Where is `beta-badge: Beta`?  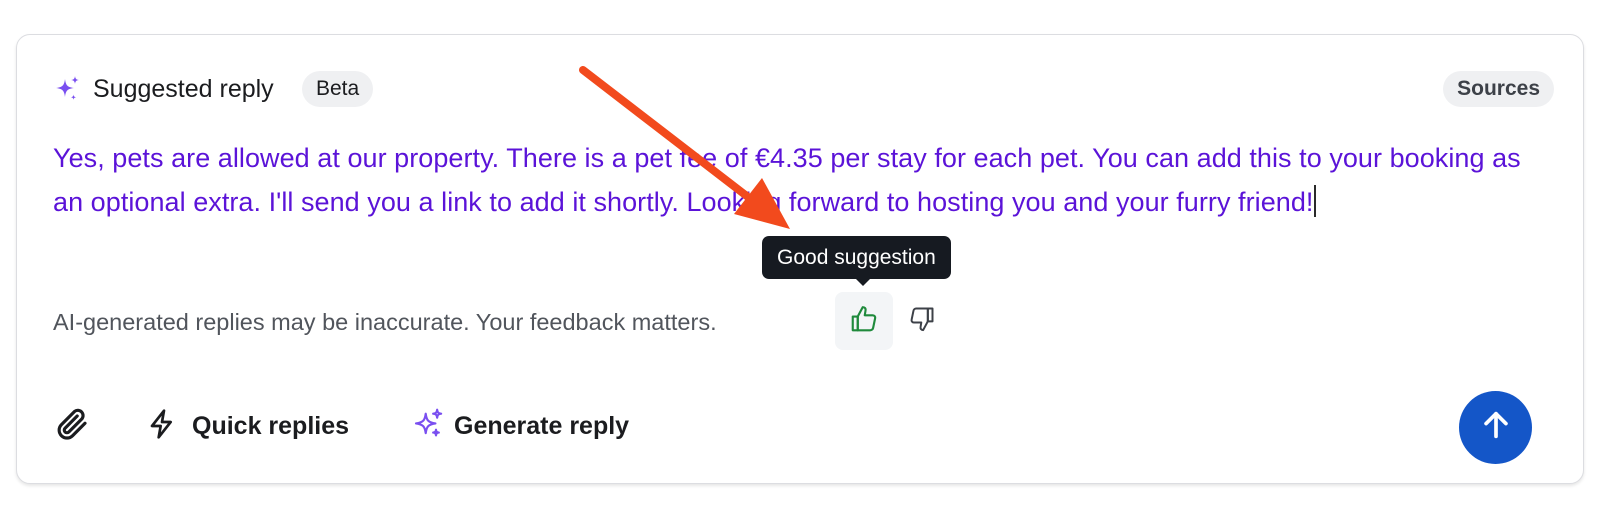 beta-badge: Beta is located at coordinates (338, 89).